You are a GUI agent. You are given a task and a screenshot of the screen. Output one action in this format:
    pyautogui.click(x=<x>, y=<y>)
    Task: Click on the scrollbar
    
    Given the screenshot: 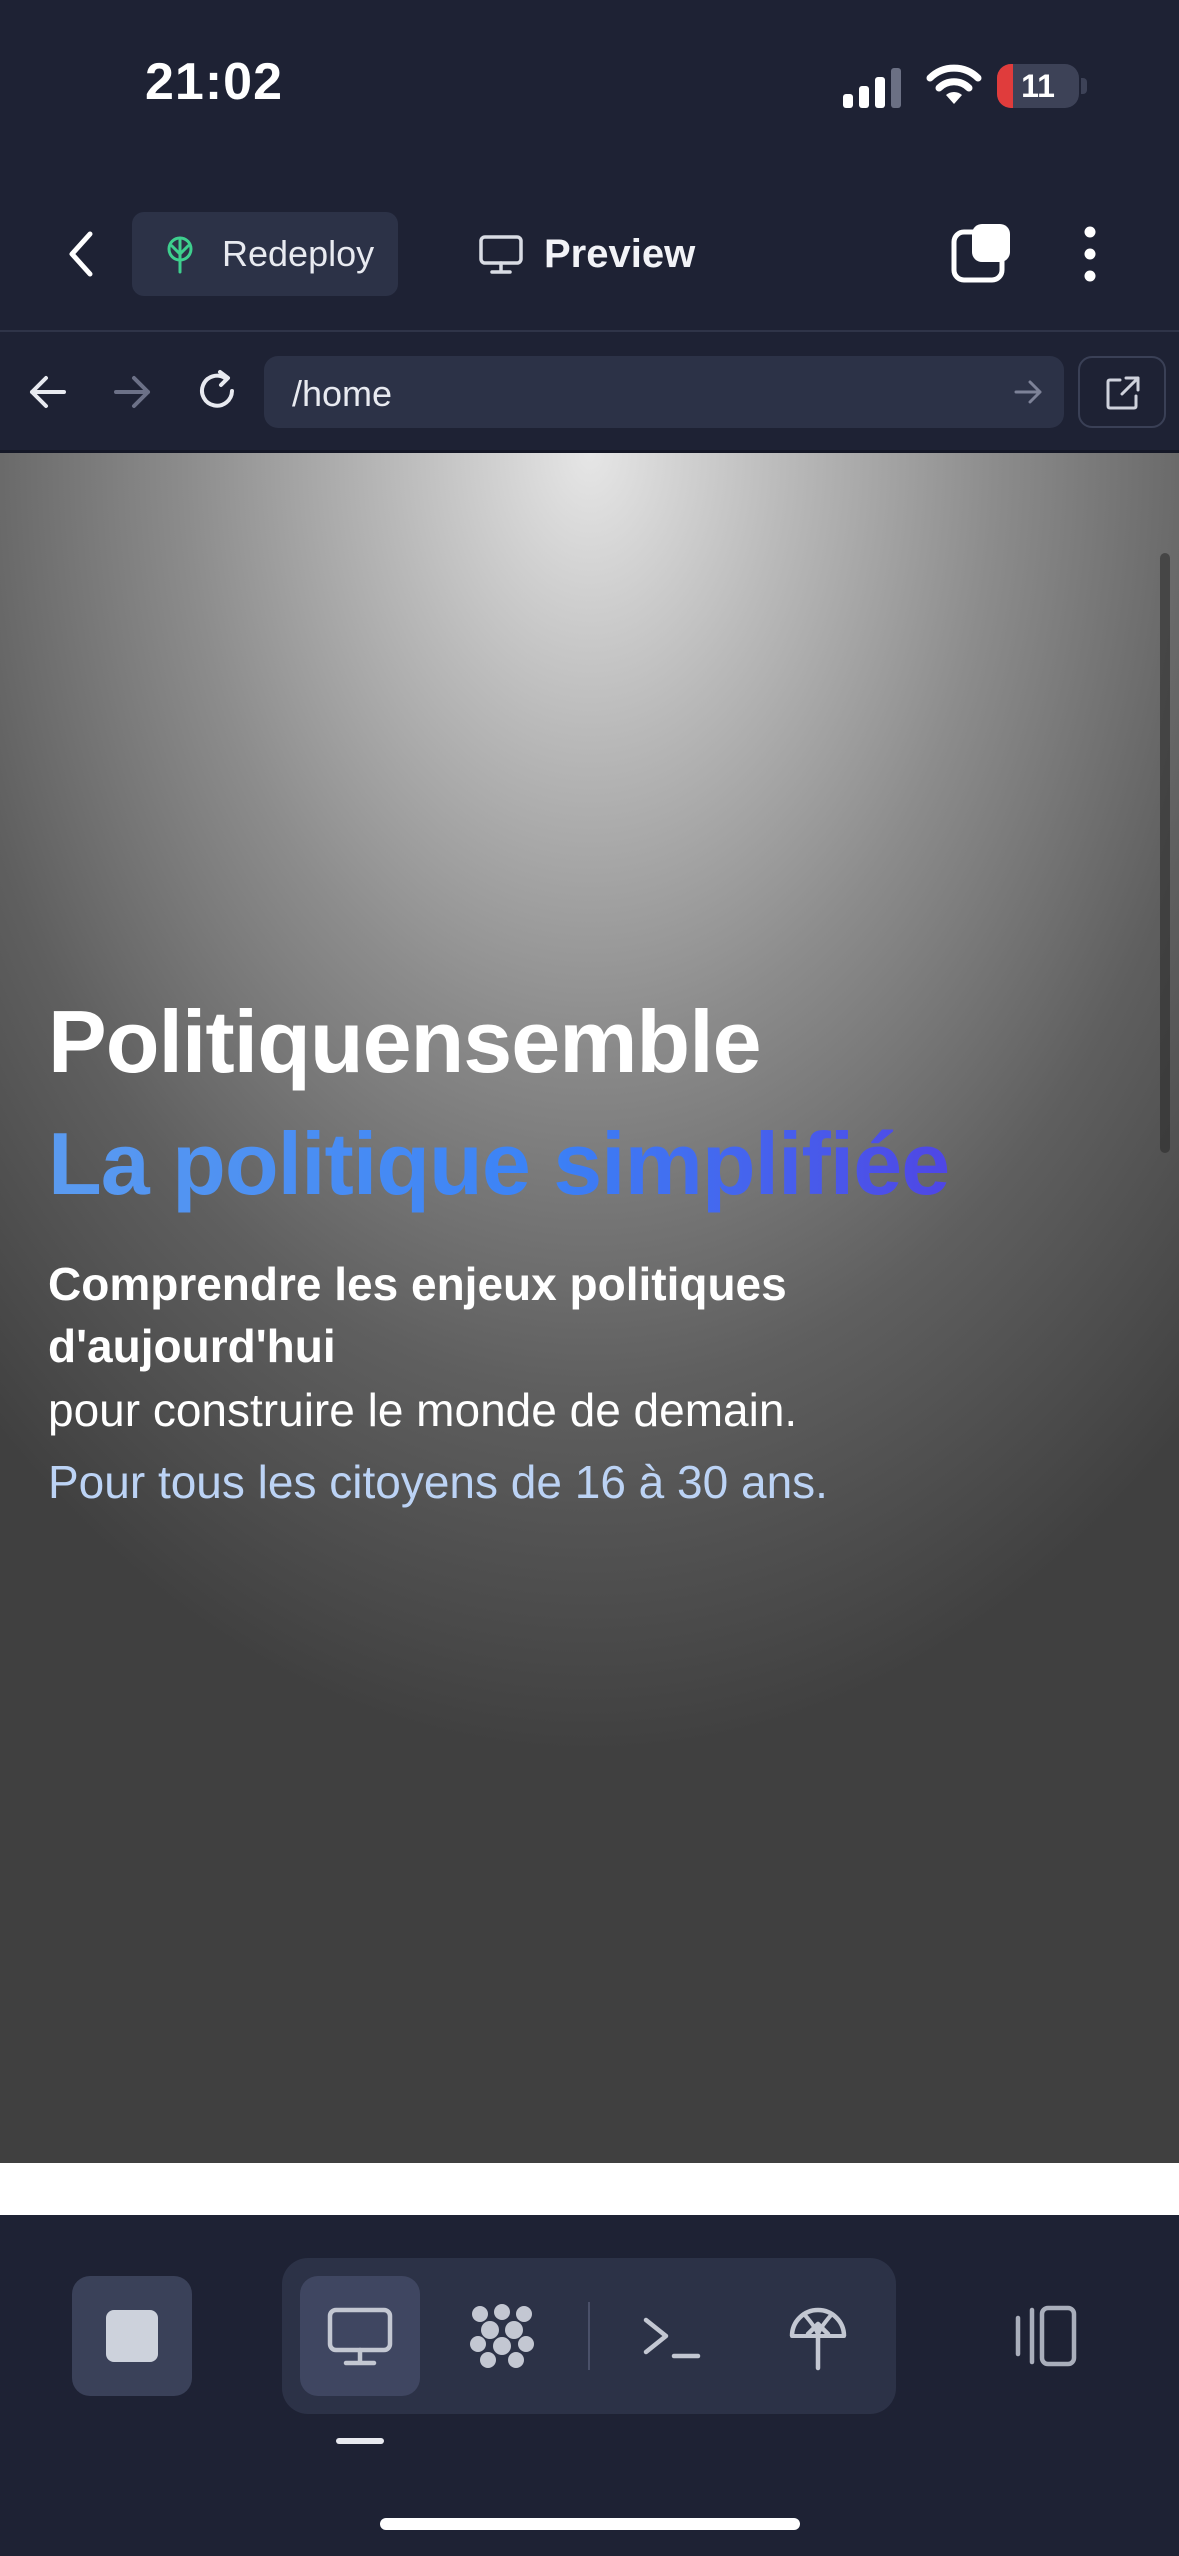 What is the action you would take?
    pyautogui.click(x=1165, y=853)
    